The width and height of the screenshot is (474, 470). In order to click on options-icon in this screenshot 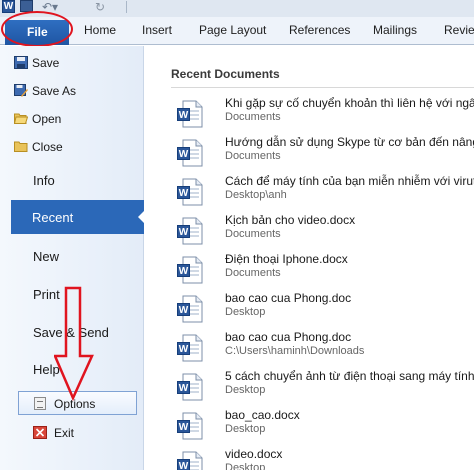, I will do `click(40, 403)`.